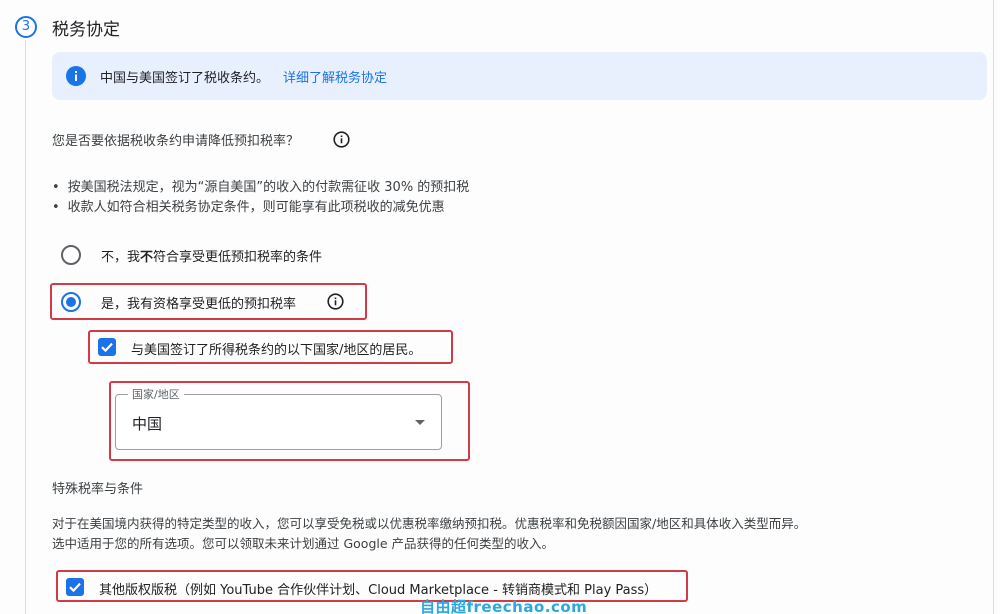 This screenshot has height=614, width=1000. Describe the element at coordinates (71, 302) in the screenshot. I see `radio-yes` at that location.